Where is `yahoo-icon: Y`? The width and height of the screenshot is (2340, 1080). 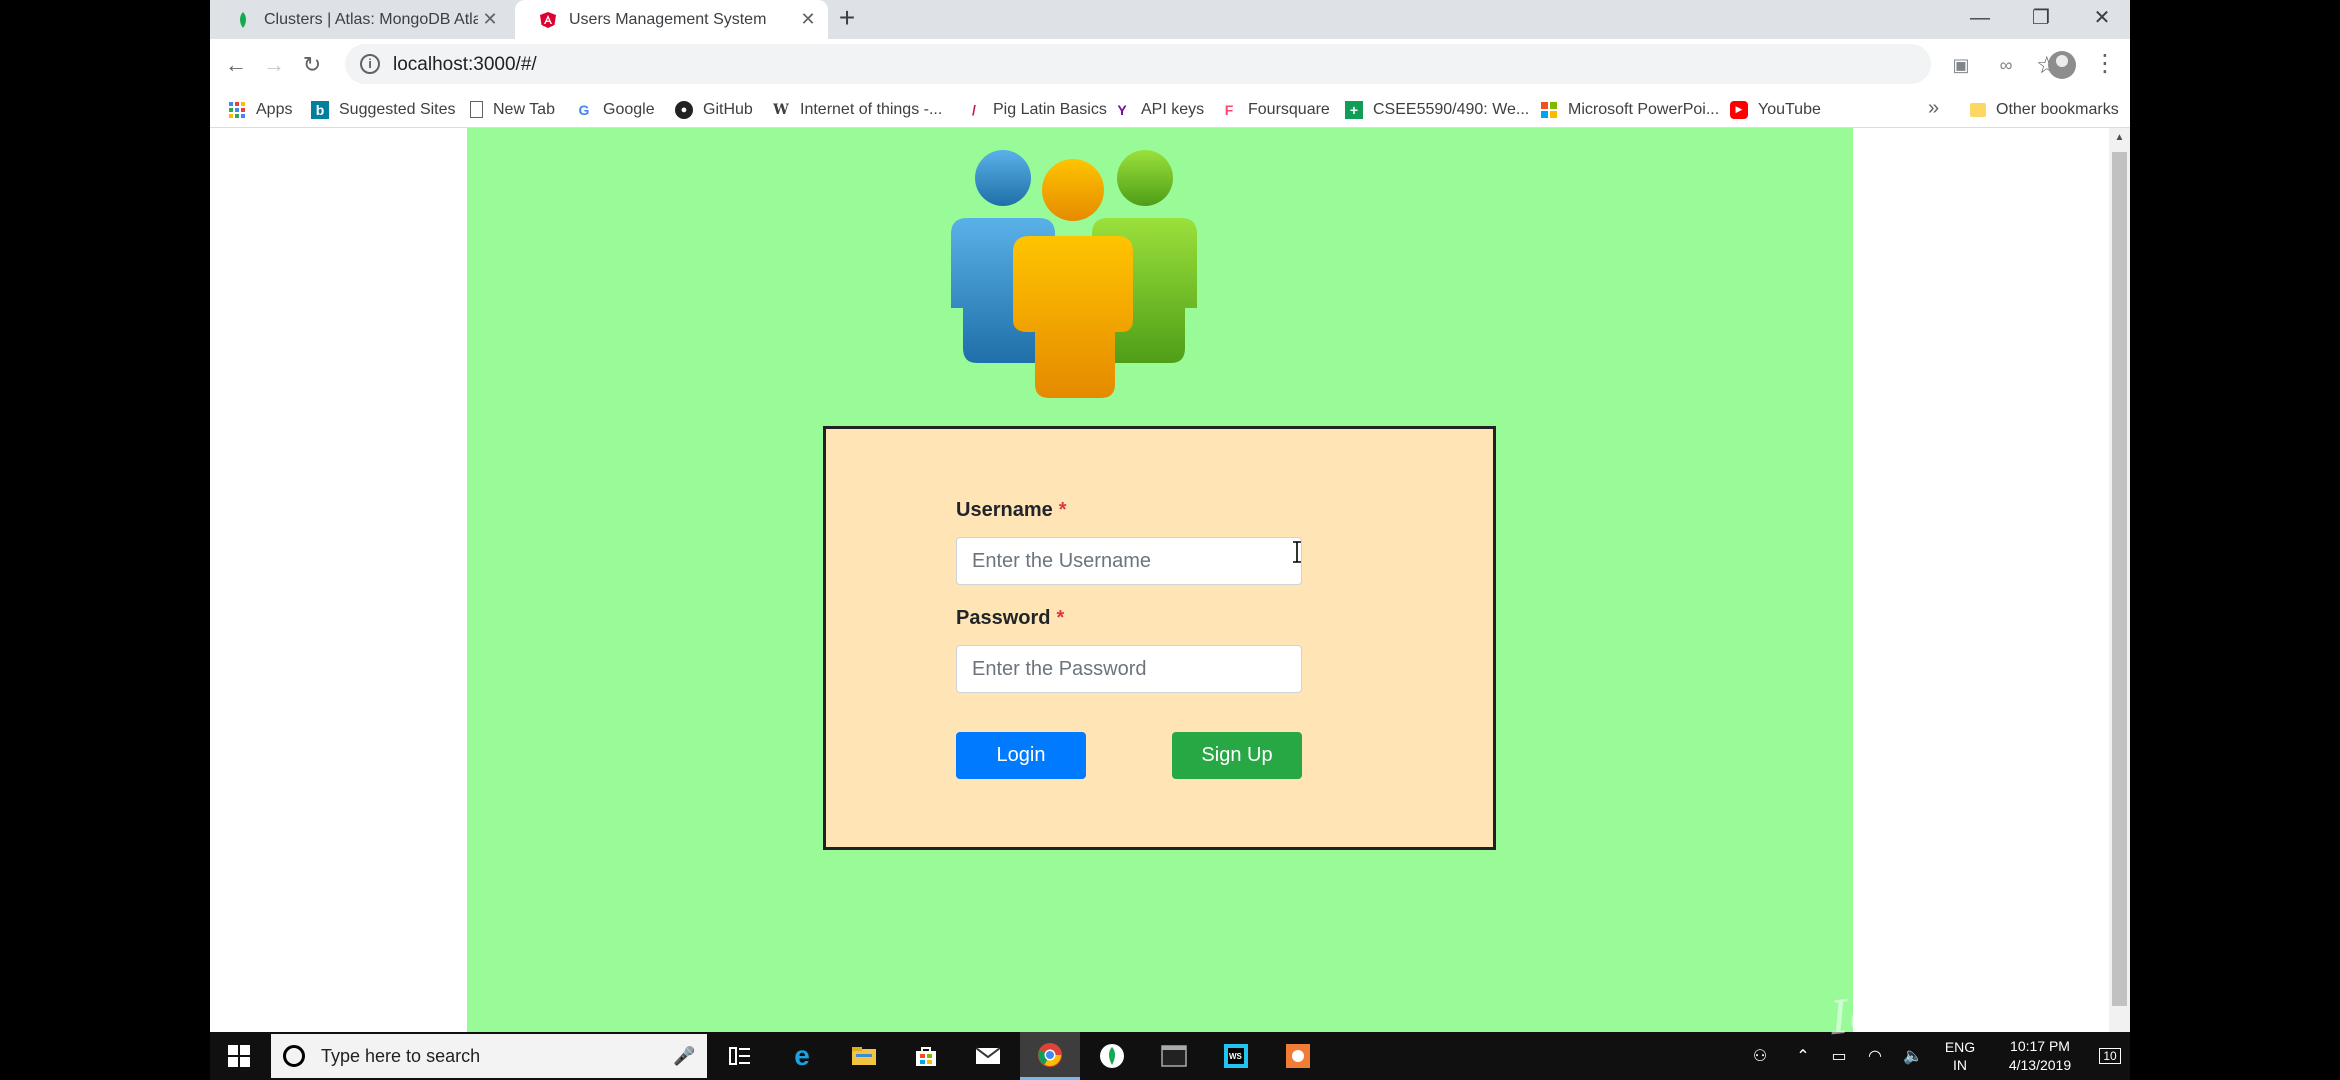
yahoo-icon: Y is located at coordinates (1122, 109).